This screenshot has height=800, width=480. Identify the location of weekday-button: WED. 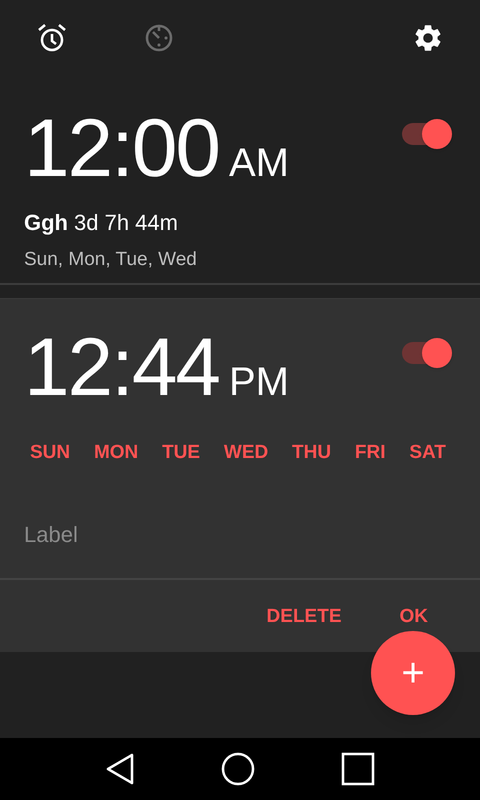
(246, 452).